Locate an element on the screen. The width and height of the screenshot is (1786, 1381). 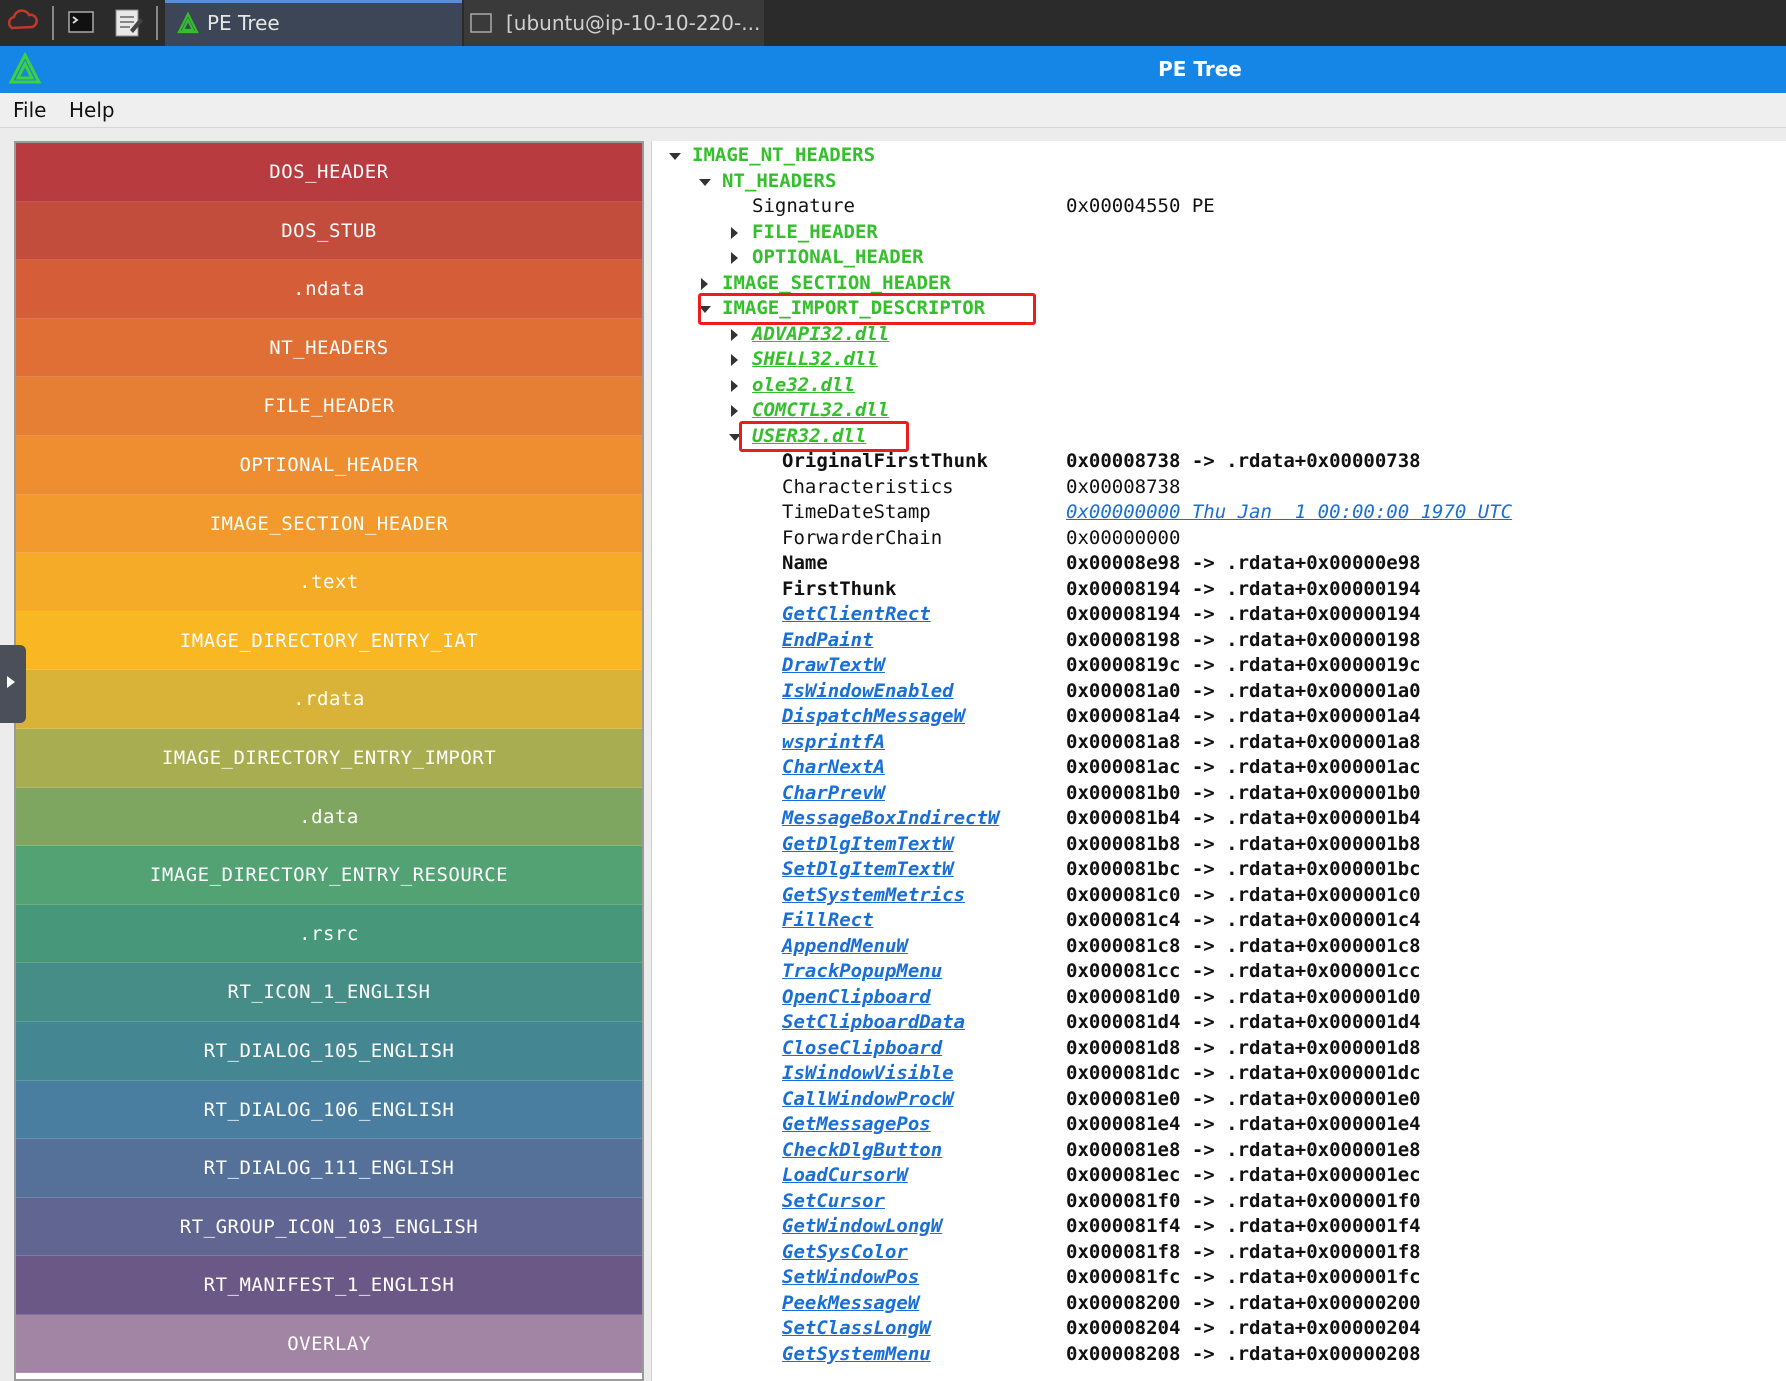
section-block: NT_HEADERS is located at coordinates (329, 348).